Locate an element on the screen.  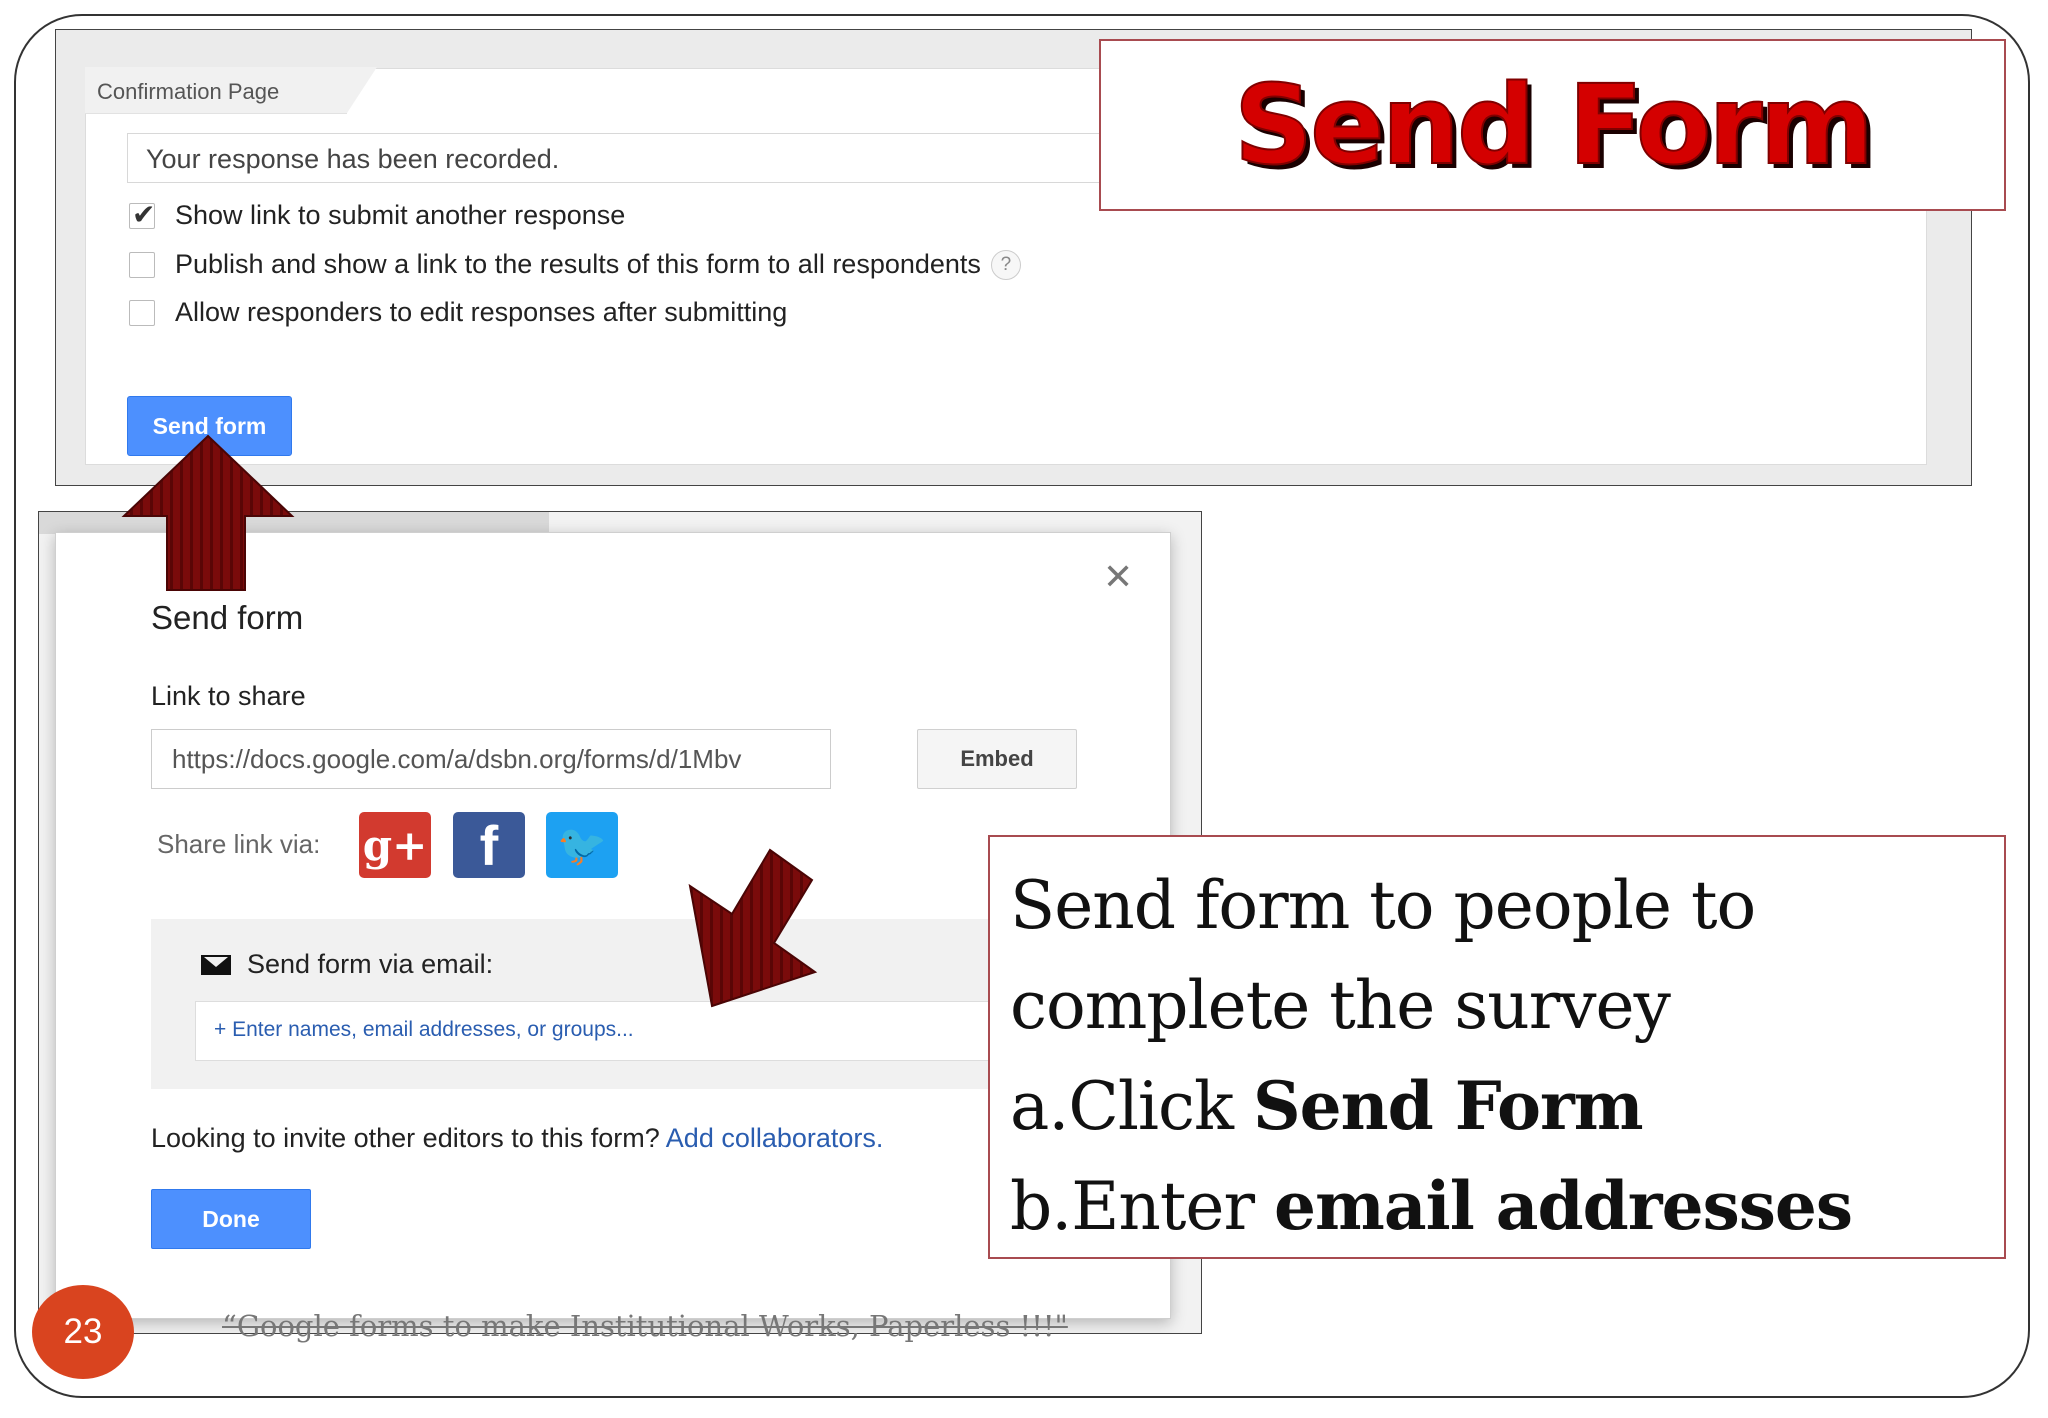
instruction-step-b: b.Enter is located at coordinates (1142, 1206).